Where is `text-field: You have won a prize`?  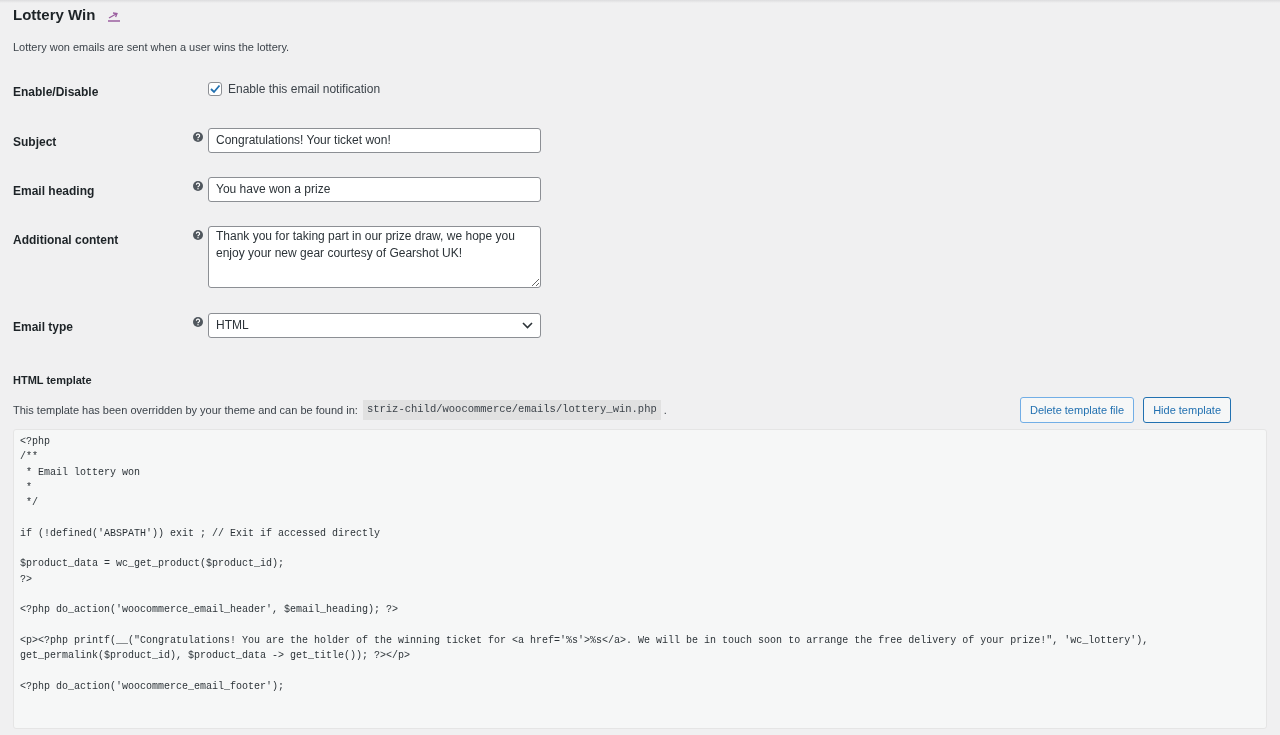 text-field: You have won a prize is located at coordinates (374, 189).